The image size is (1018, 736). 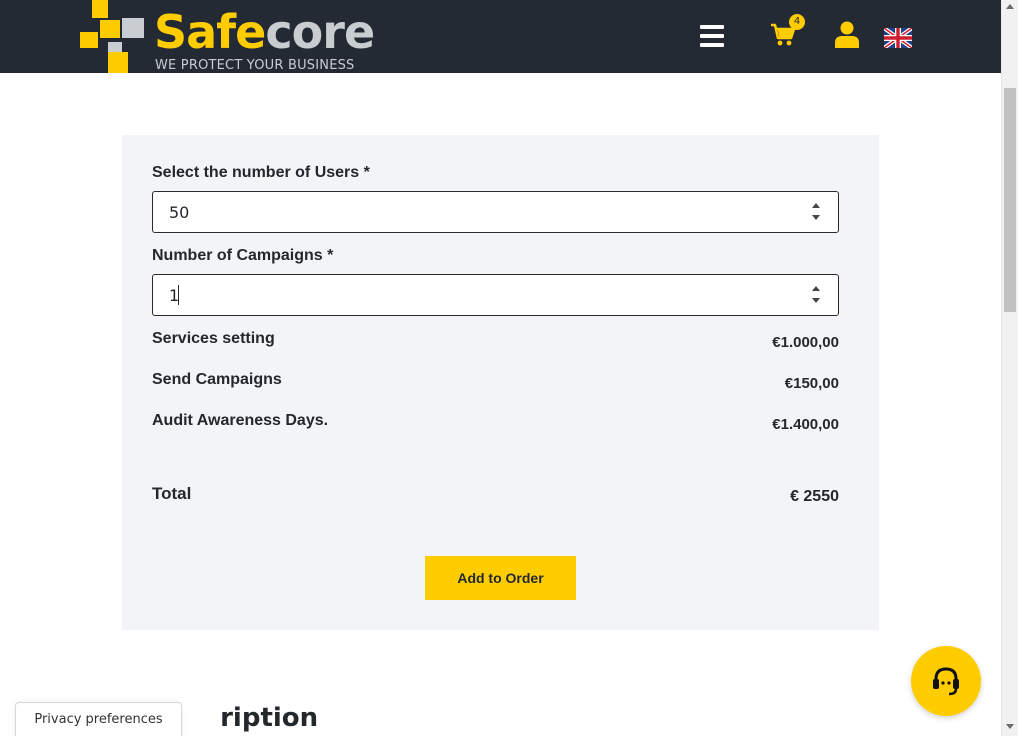 What do you see at coordinates (217, 379) in the screenshot?
I see `line-item-label: Send Campaigns` at bounding box center [217, 379].